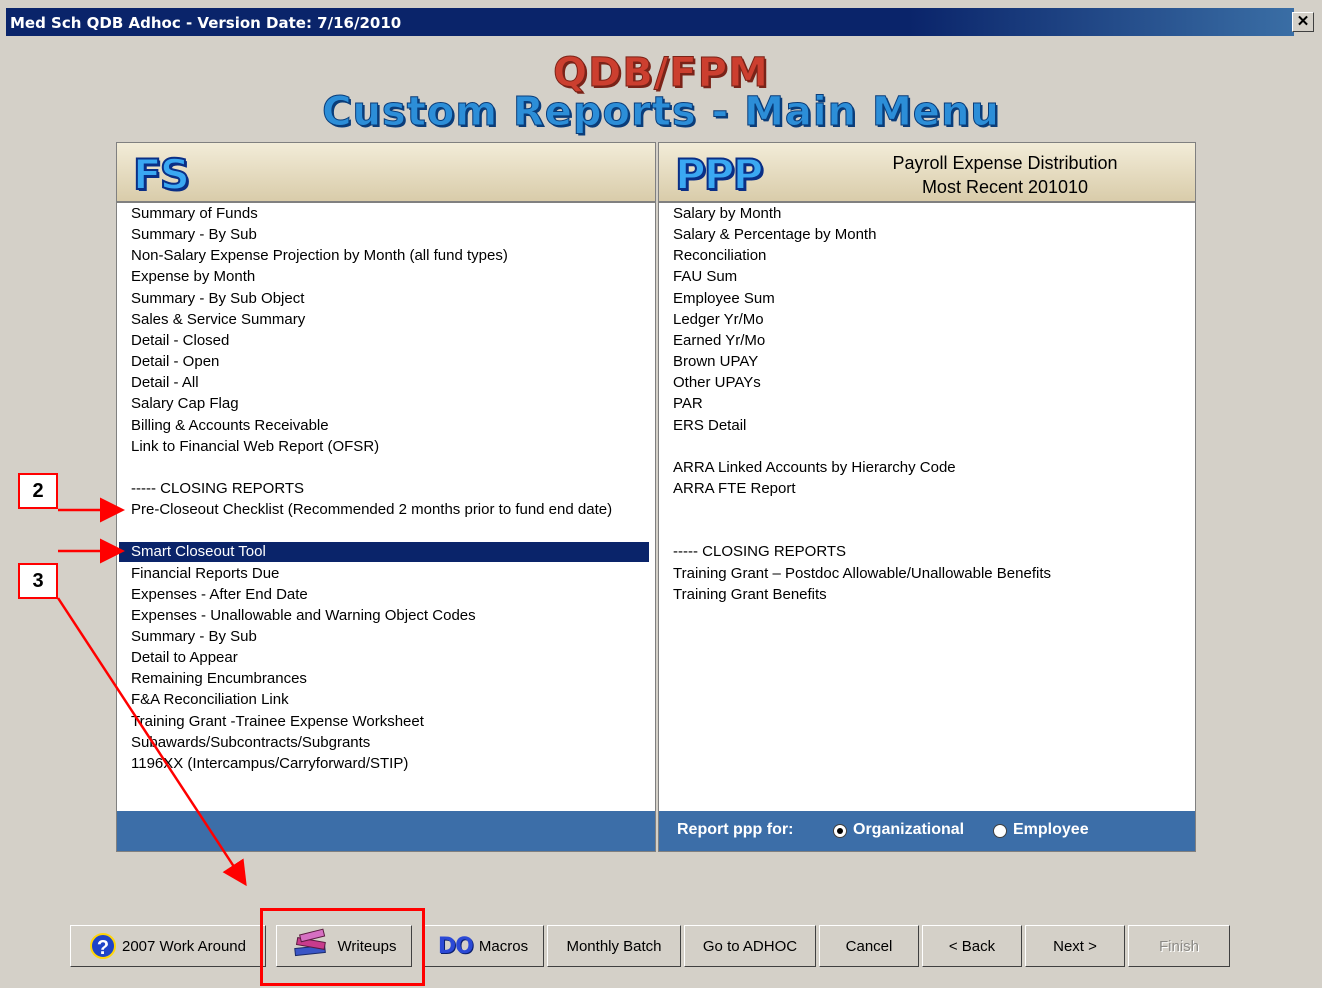 This screenshot has height=988, width=1322. Describe the element at coordinates (151, 742) in the screenshot. I see `arrow-to-writeups` at that location.